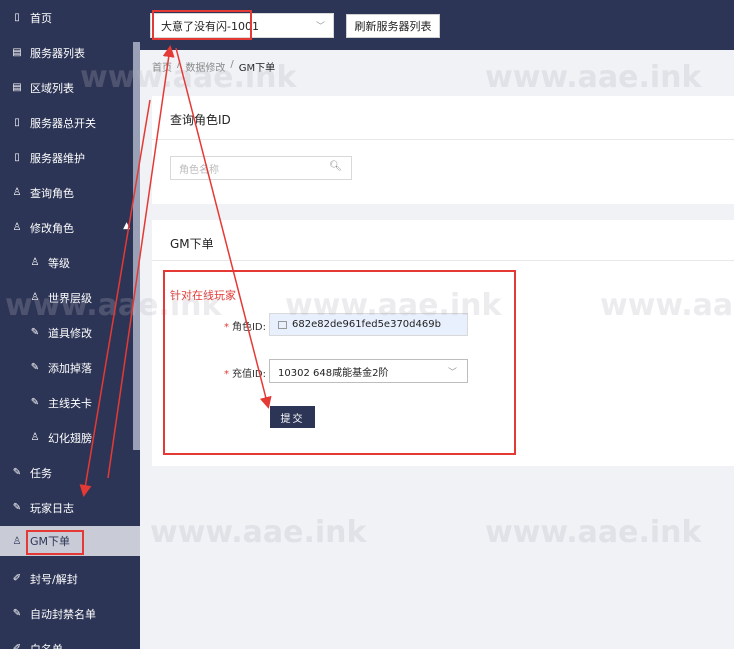  I want to click on arrow-to-menu, so click(115, 298).